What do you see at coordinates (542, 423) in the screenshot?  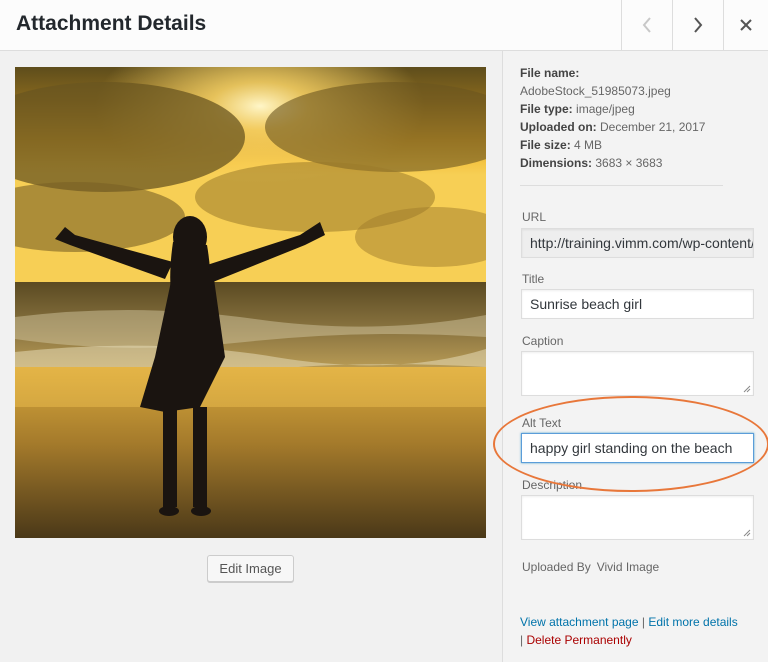 I see `alt-text-label: Alt Text` at bounding box center [542, 423].